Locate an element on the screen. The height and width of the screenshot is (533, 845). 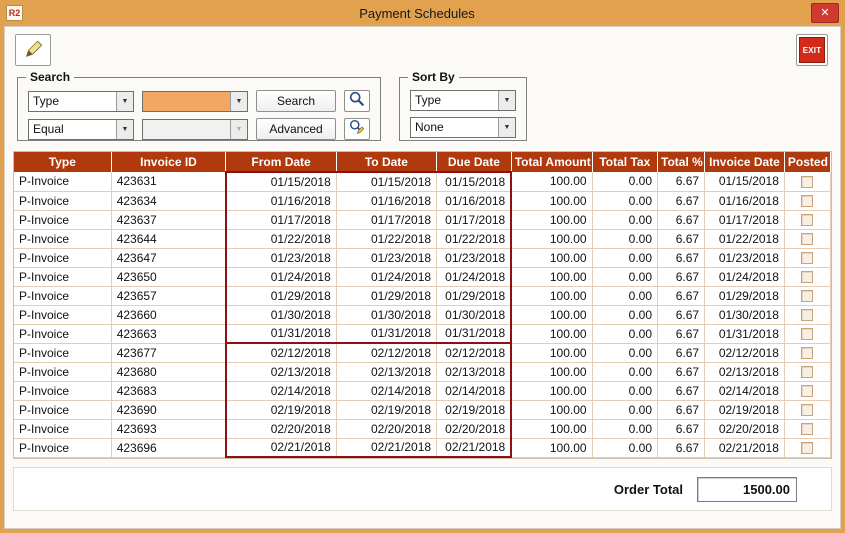
column-header-due: Due Date is located at coordinates (474, 162).